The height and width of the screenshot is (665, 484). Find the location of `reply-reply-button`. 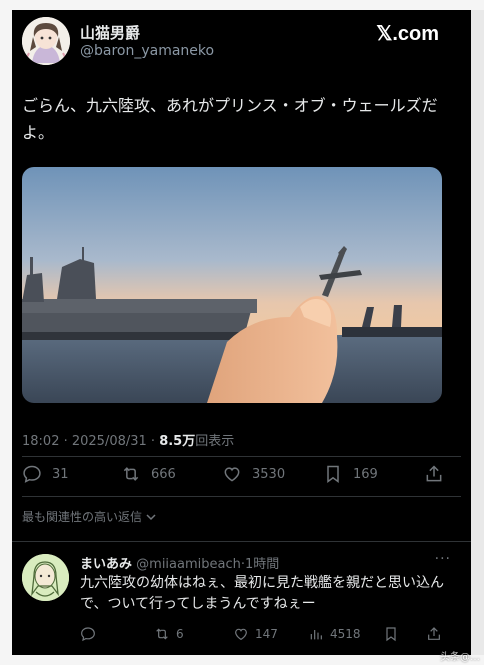

reply-reply-button is located at coordinates (91, 634).